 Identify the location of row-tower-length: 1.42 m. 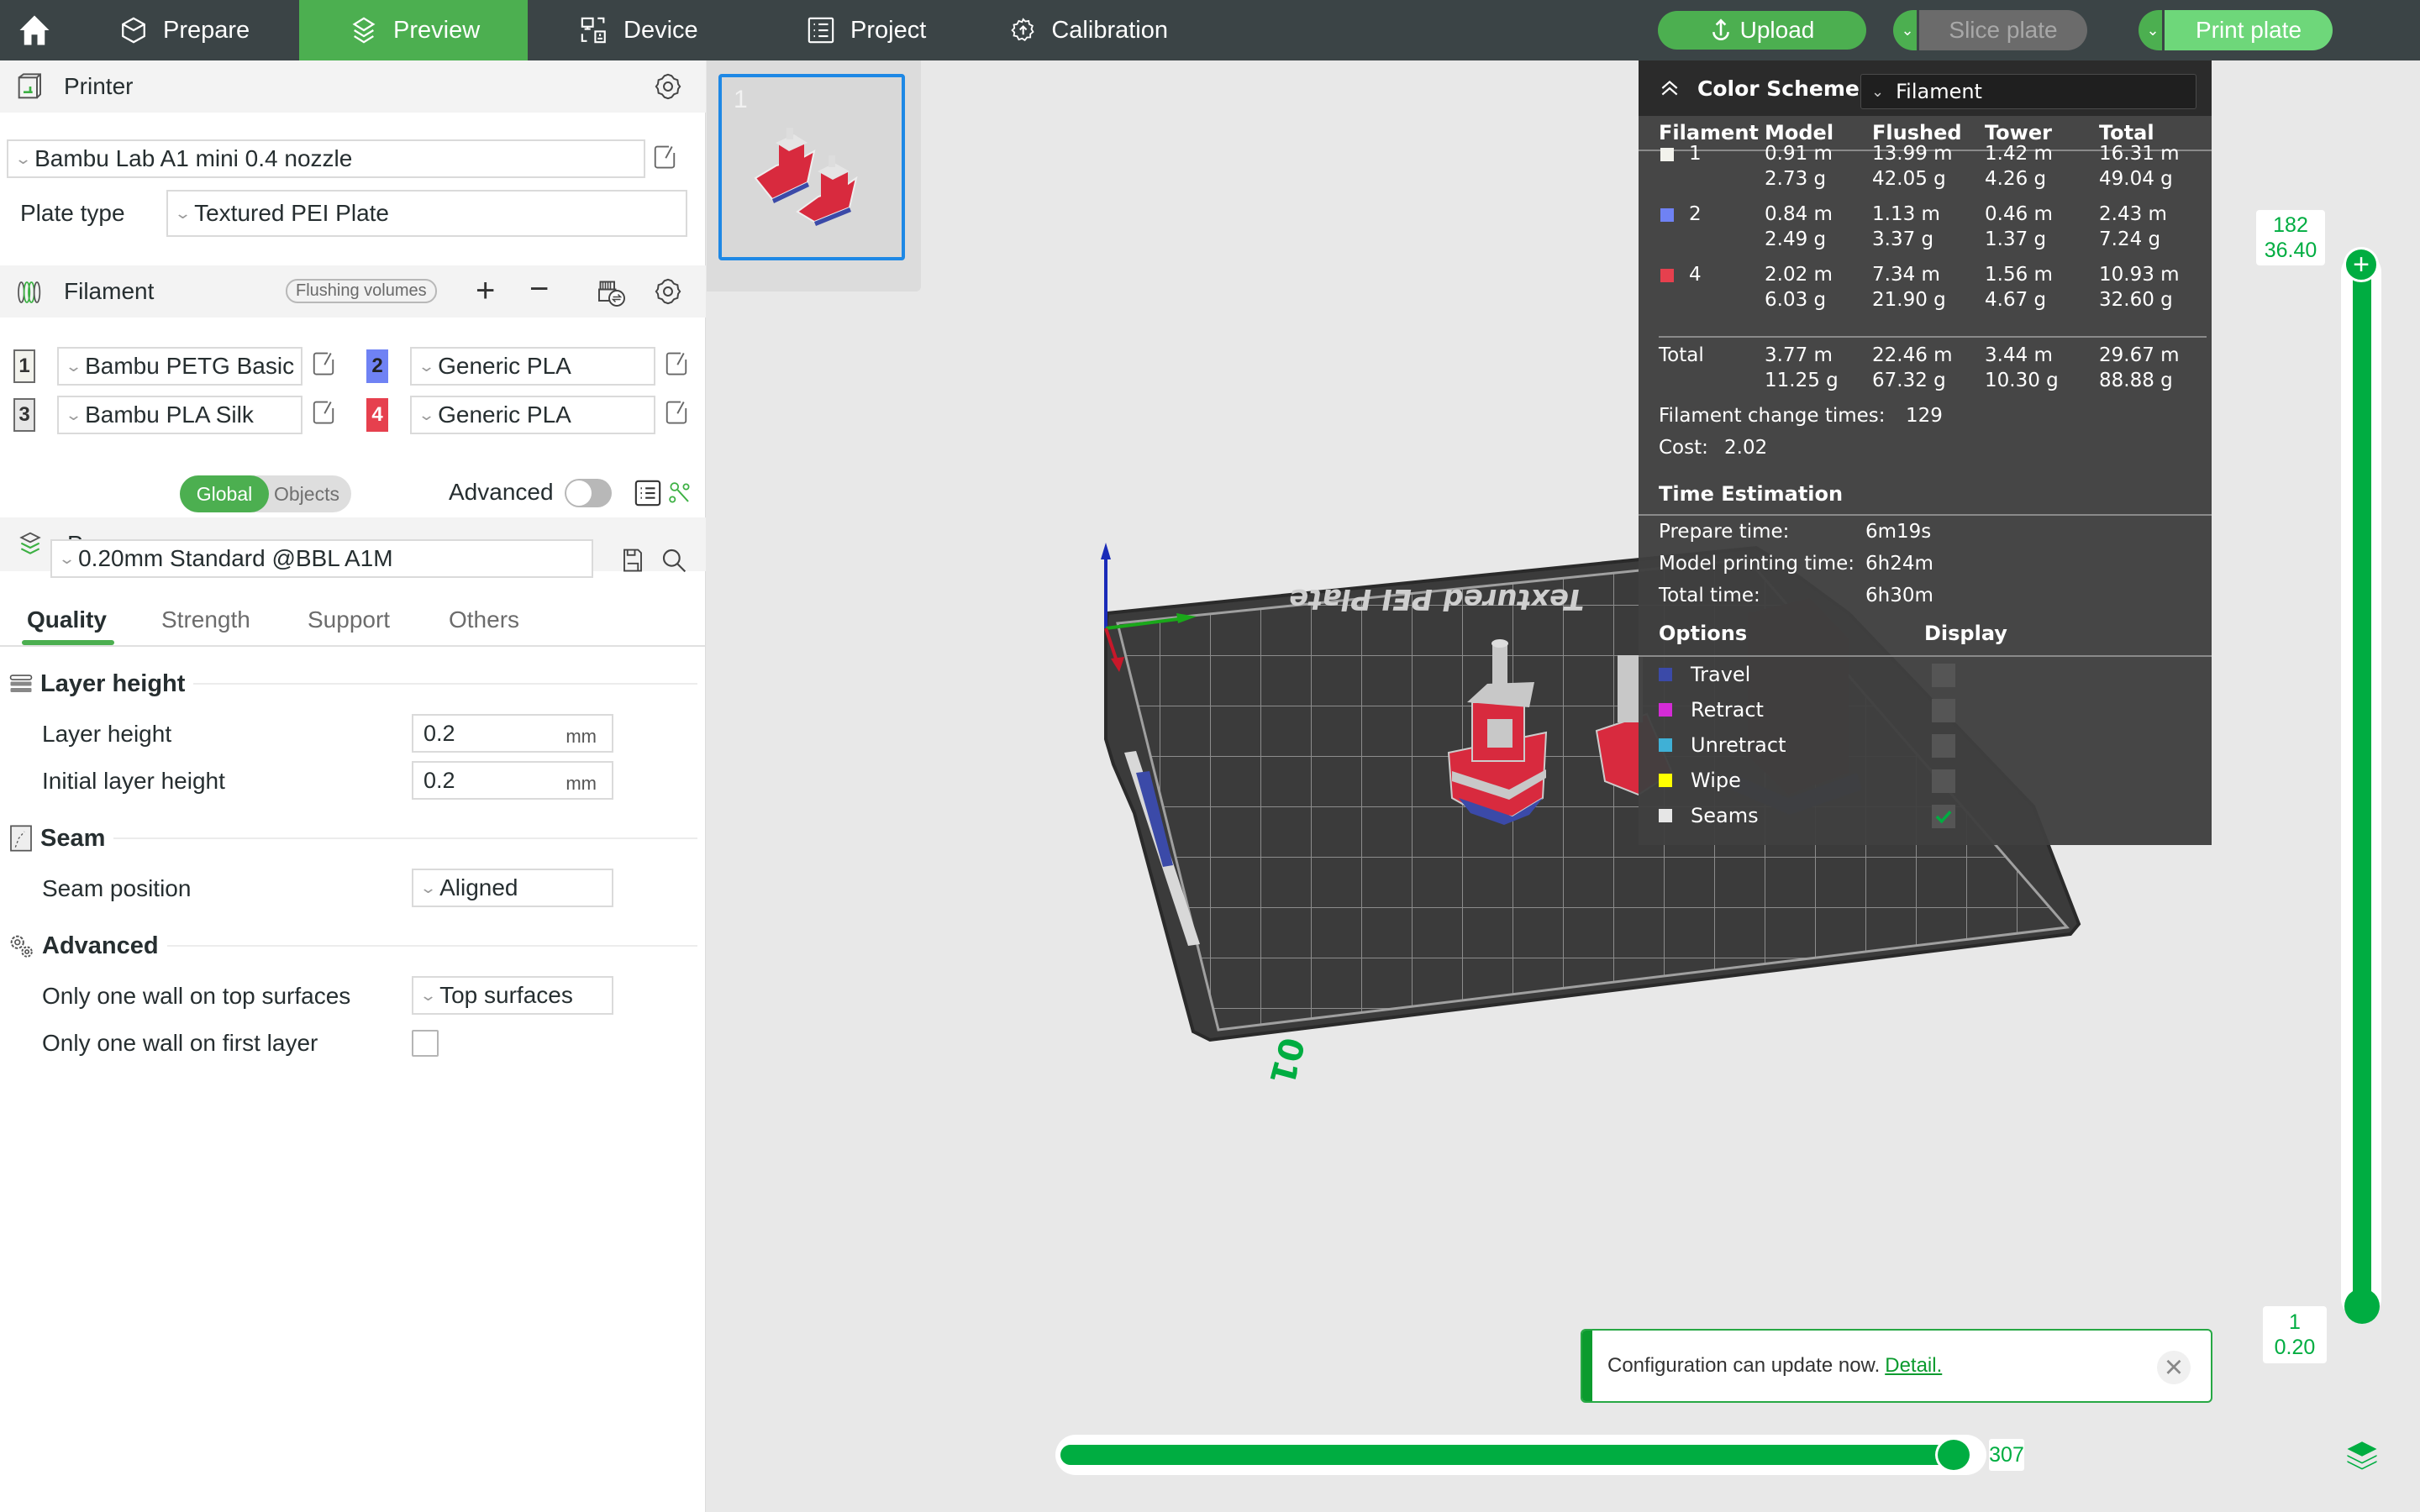
(2019, 154).